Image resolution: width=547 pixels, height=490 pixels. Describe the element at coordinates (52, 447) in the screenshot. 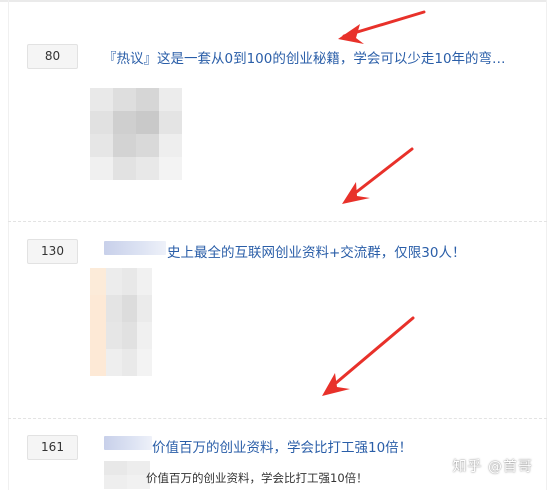

I see `count-badge: 161` at that location.